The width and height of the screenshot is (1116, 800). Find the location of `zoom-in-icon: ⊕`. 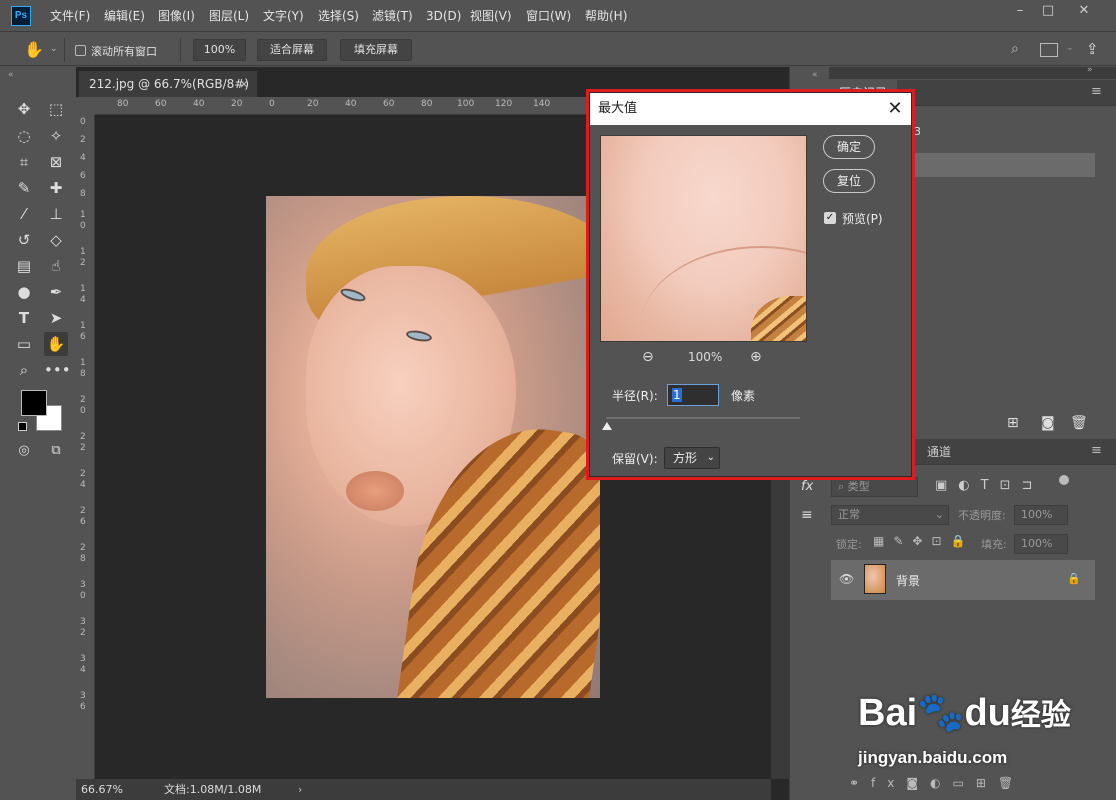

zoom-in-icon: ⊕ is located at coordinates (756, 357).